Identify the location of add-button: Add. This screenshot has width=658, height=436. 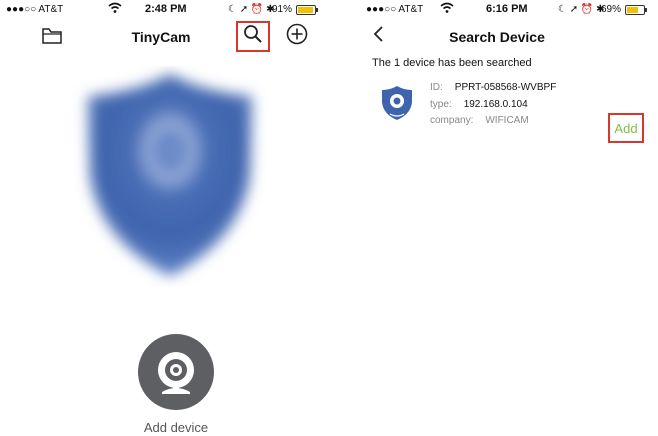
(626, 128).